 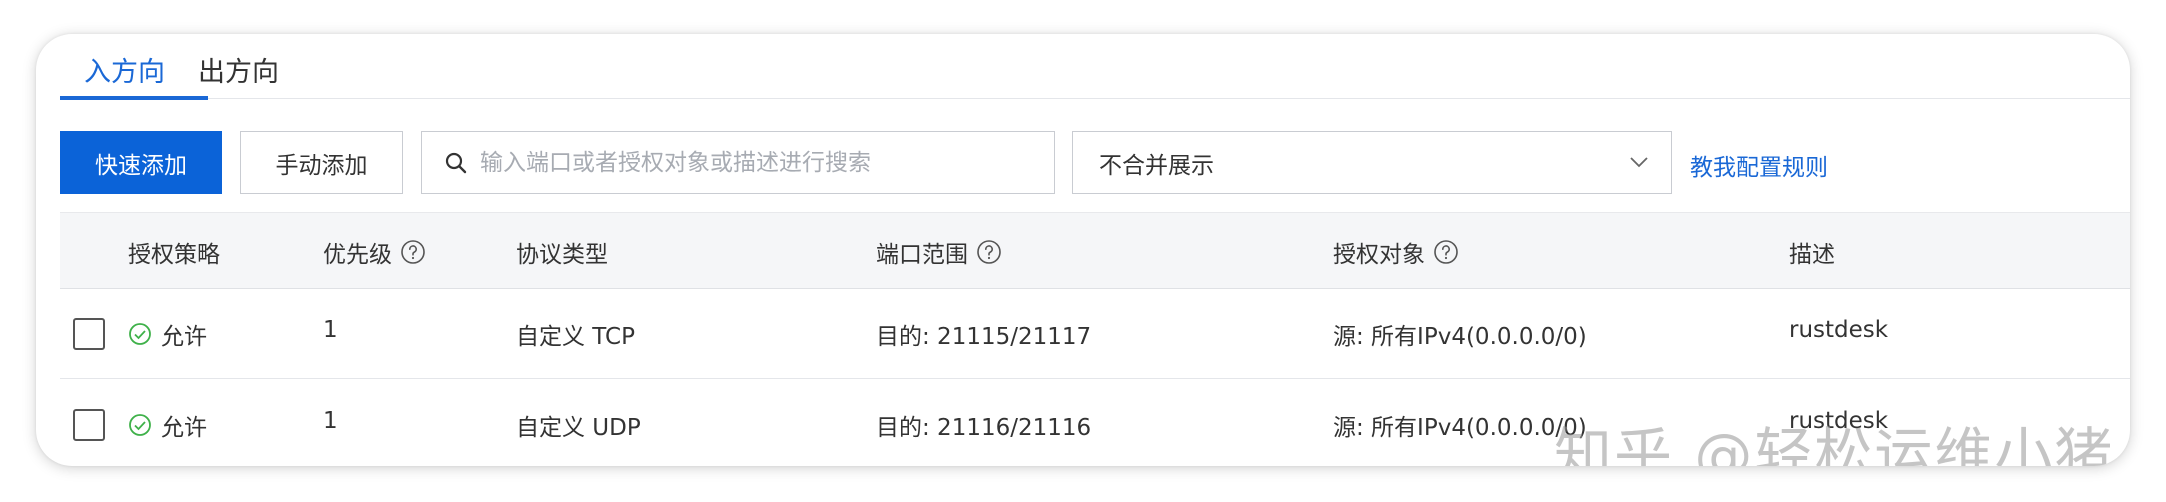 What do you see at coordinates (1812, 255) in the screenshot?
I see `column-header-description-label: 描述` at bounding box center [1812, 255].